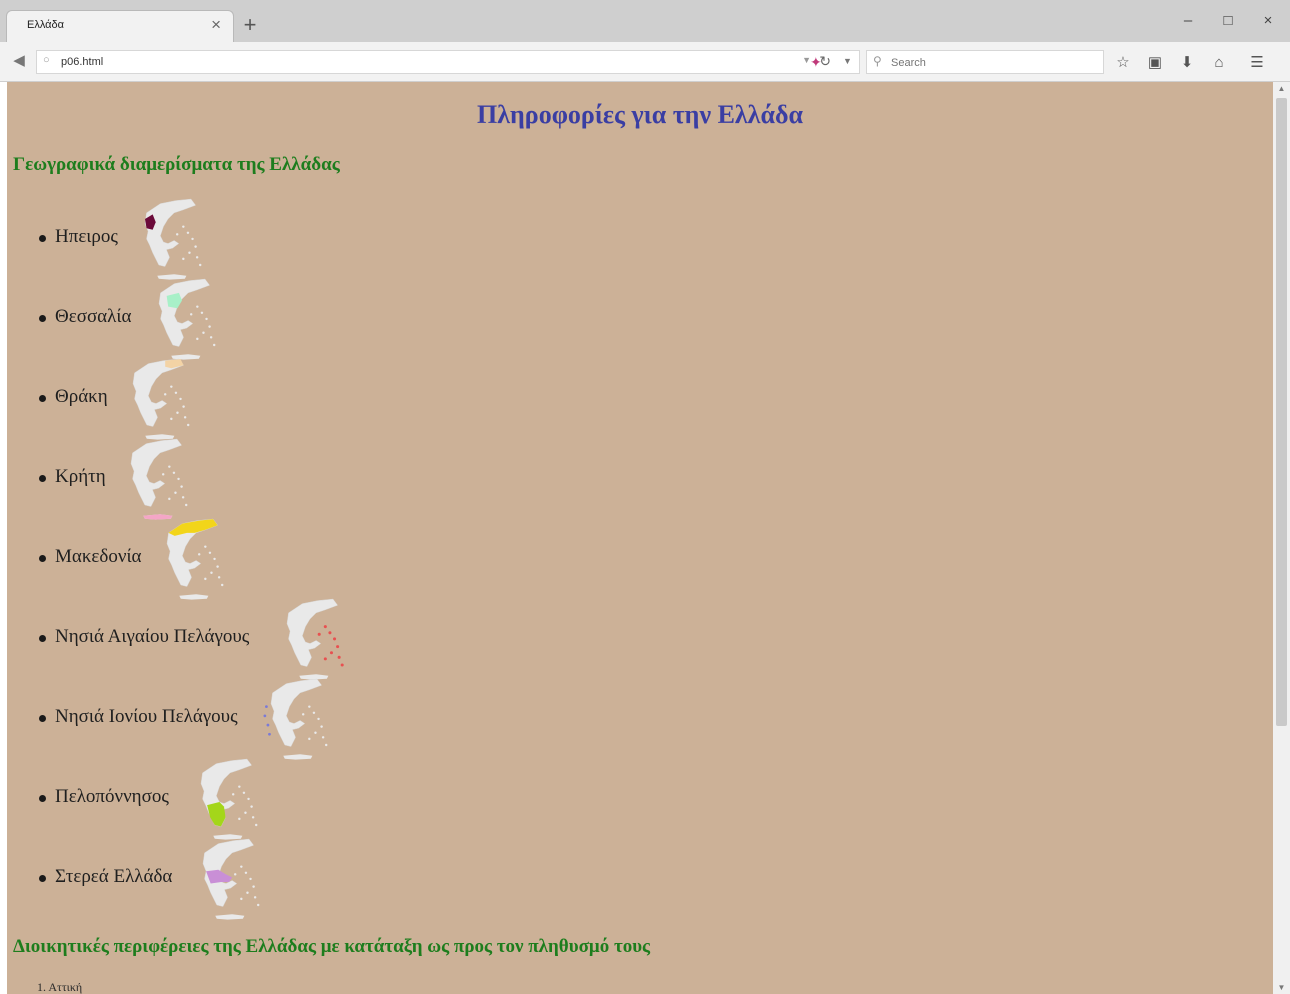 The width and height of the screenshot is (1290, 994). I want to click on region-label: Νησιά Αιγαίου Πελάγους, so click(152, 636).